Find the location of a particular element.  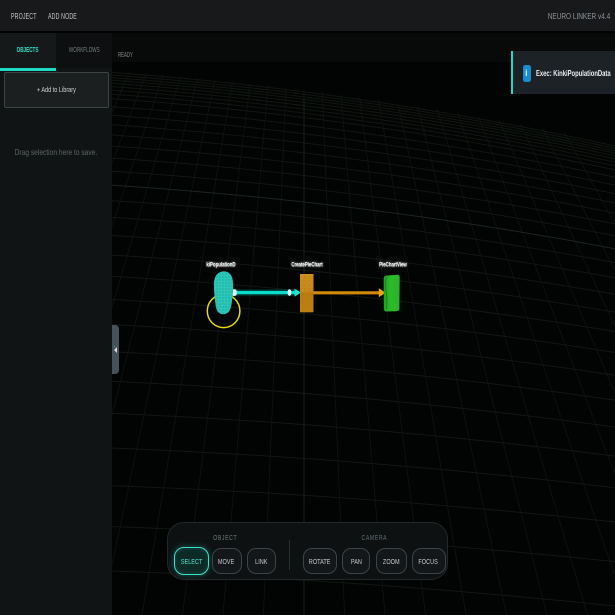

svg-text: CreatePieChart is located at coordinates (306, 265).